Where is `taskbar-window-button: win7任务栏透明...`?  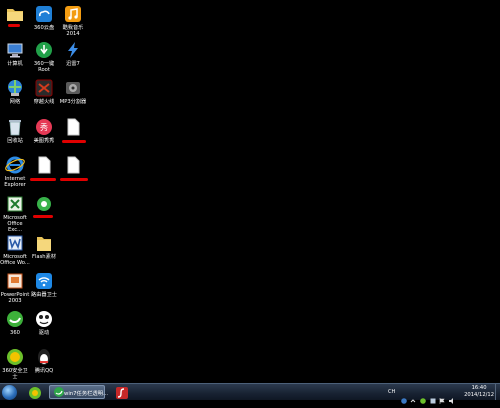
taskbar-window-button: win7任务栏透明... is located at coordinates (79, 392).